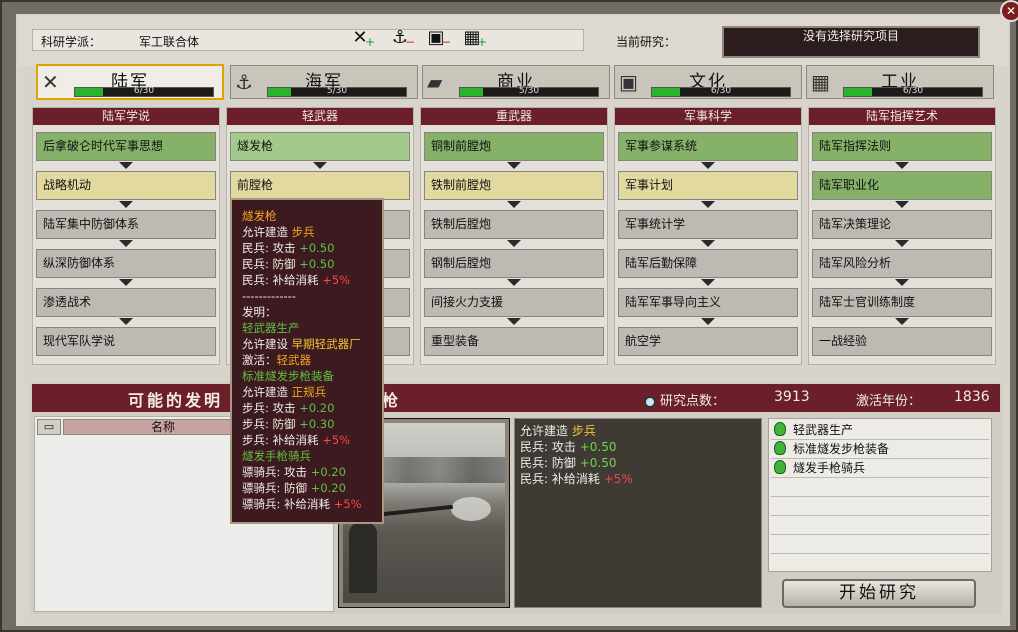 Image resolution: width=1018 pixels, height=632 pixels. I want to click on tooltip-line: 民兵: 防御 +0.50, so click(288, 264).